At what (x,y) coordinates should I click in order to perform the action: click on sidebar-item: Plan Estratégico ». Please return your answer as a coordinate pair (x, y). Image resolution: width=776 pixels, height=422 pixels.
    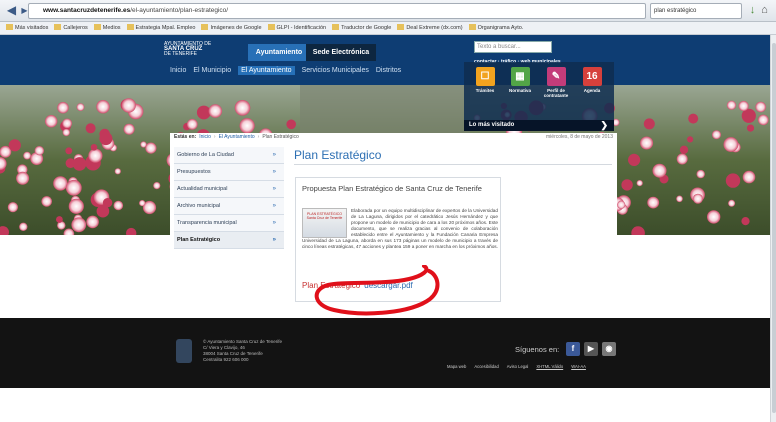
    Looking at the image, I should click on (229, 240).